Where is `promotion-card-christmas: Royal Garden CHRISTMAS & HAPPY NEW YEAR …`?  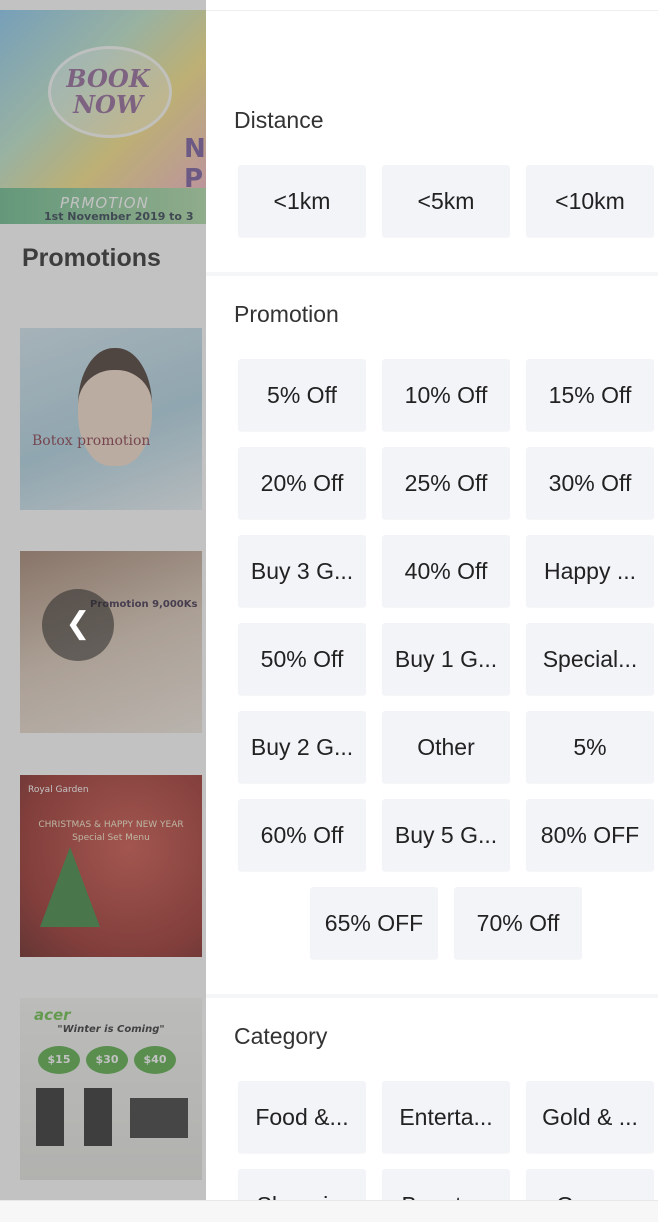
promotion-card-christmas: Royal Garden CHRISTMAS & HAPPY NEW YEAR … is located at coordinates (111, 866).